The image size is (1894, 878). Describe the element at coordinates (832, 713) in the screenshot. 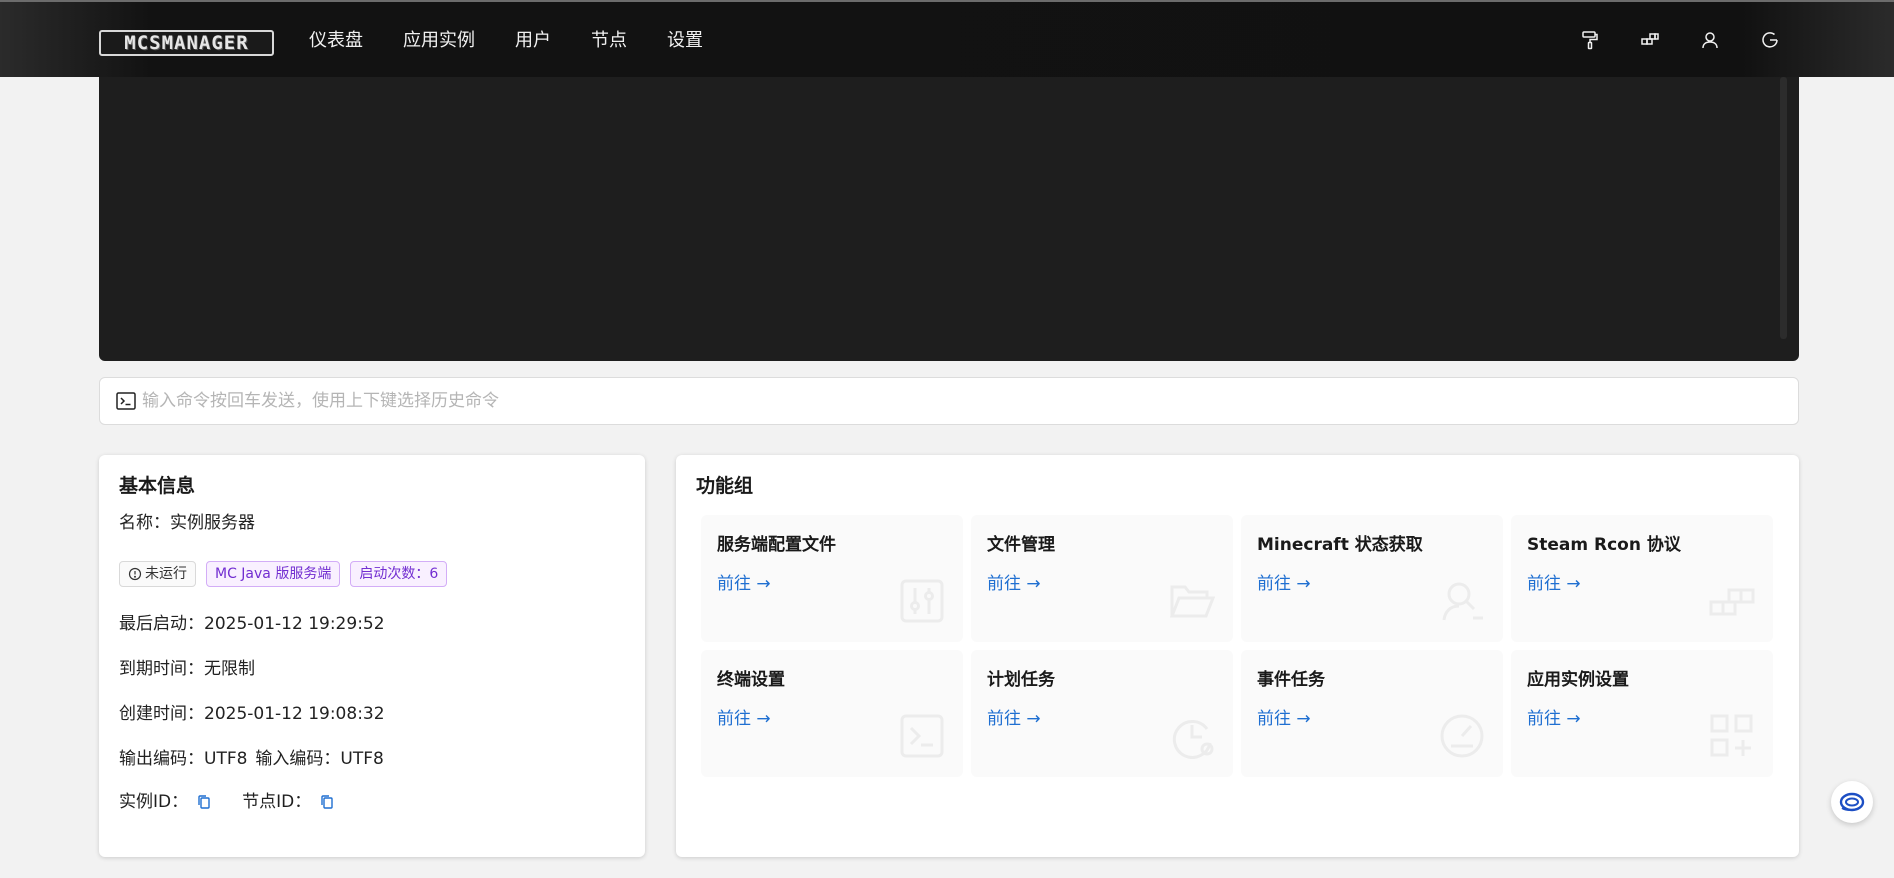

I see `tile-terminal-settings: 终端设置 前往 →` at that location.